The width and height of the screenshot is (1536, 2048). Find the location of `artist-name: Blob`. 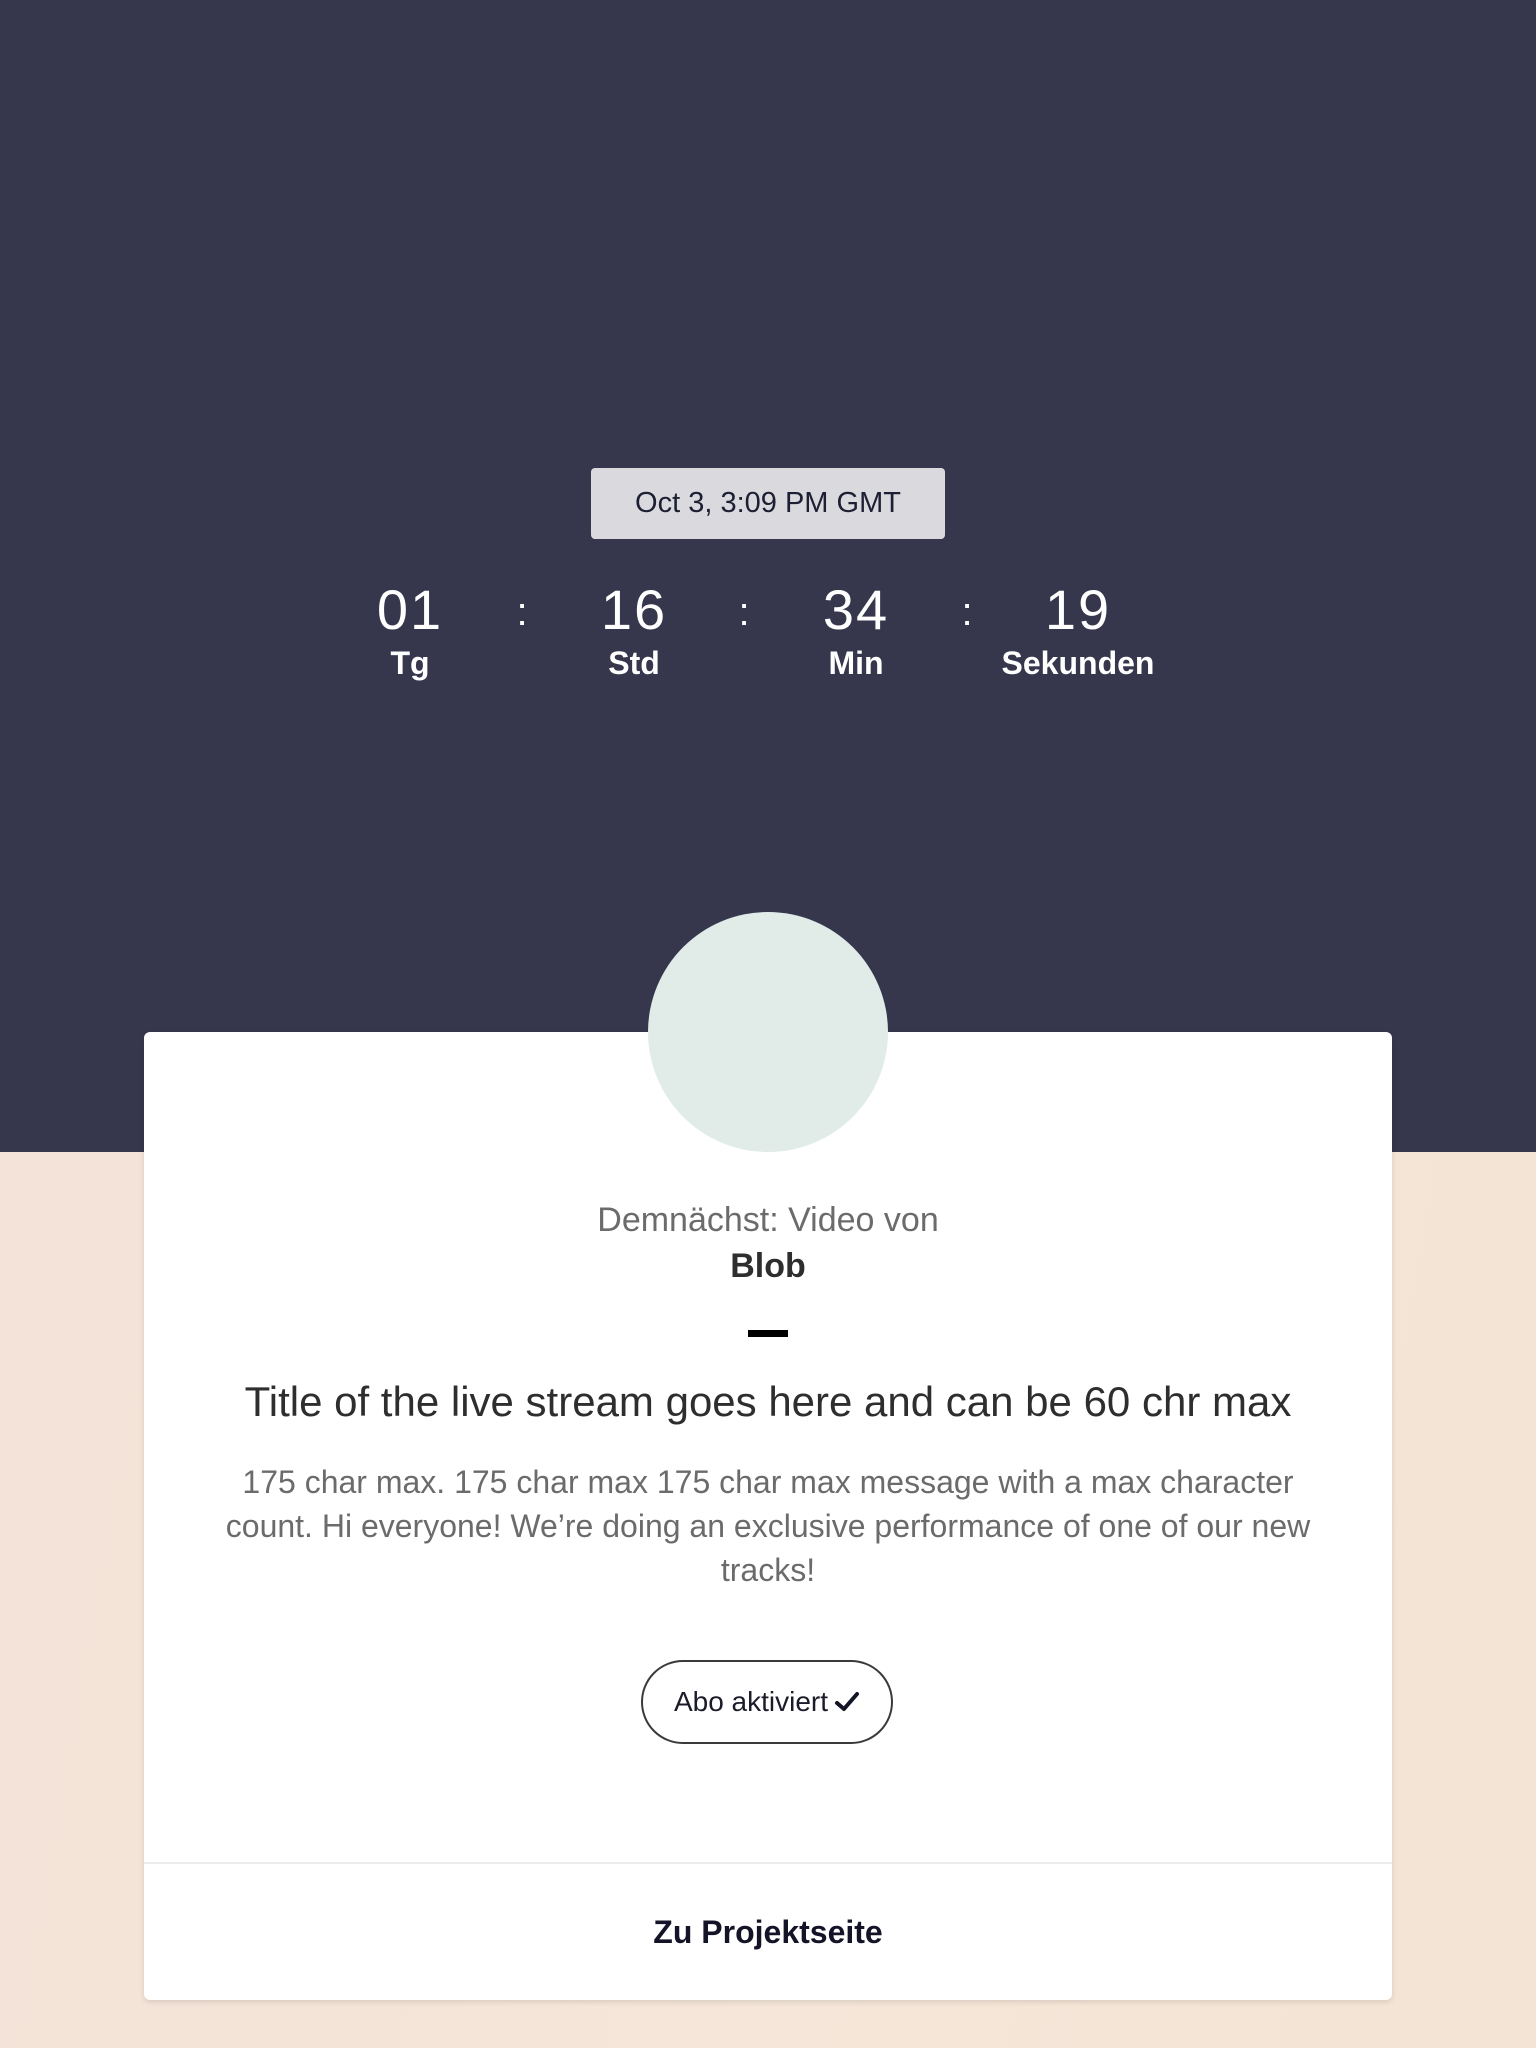

artist-name: Blob is located at coordinates (768, 1266).